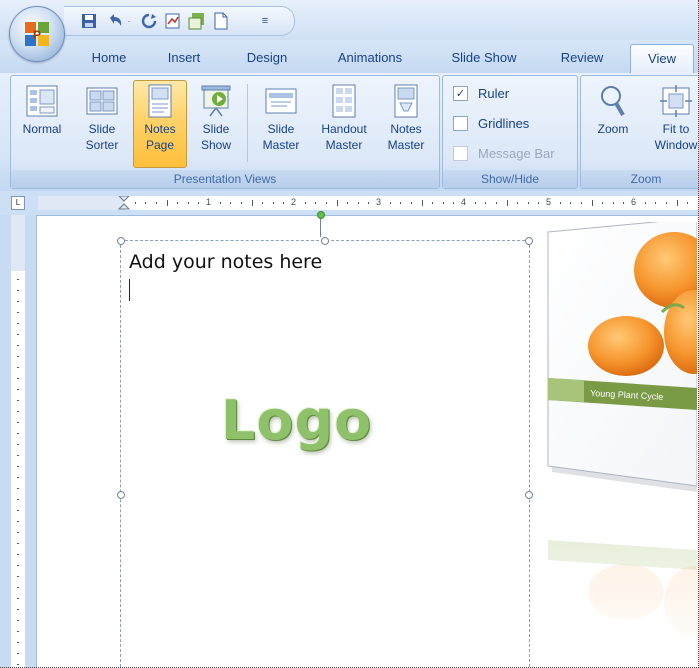 This screenshot has width=699, height=668. I want to click on horizontal-ruler: L 1 2 3 4 5 6, so click(349, 203).